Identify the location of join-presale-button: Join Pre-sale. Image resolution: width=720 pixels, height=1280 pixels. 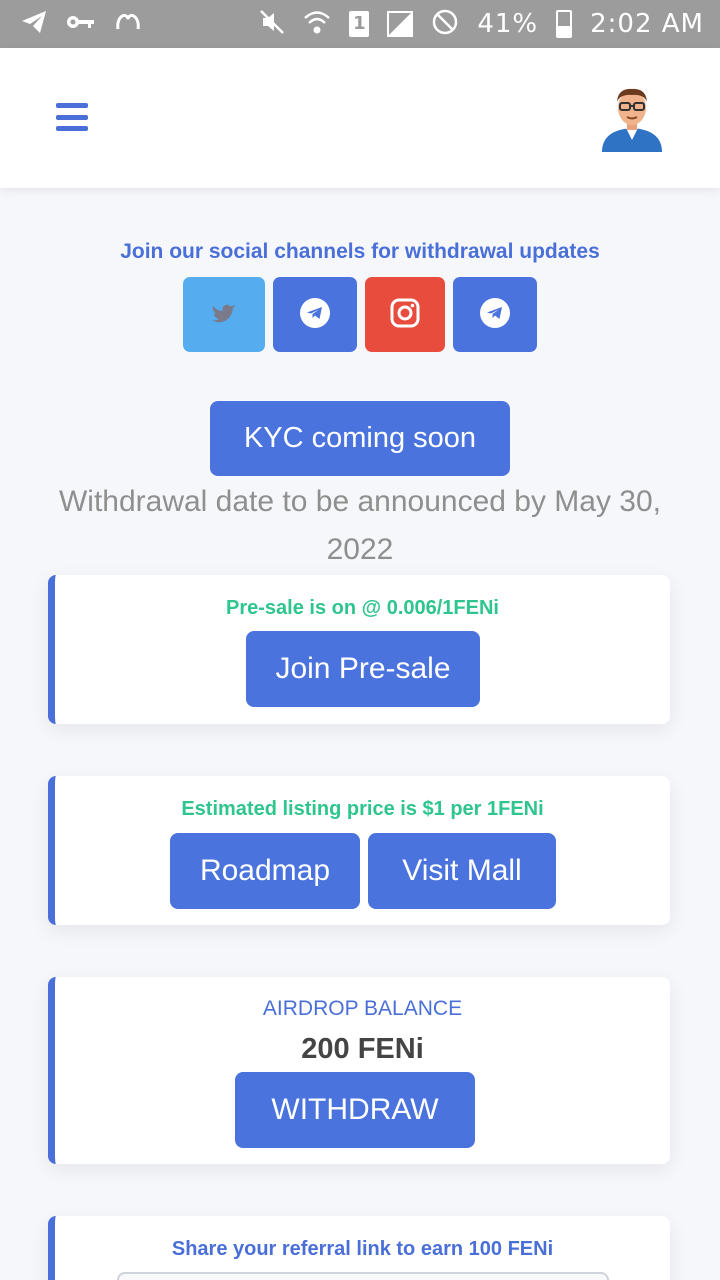
(363, 669).